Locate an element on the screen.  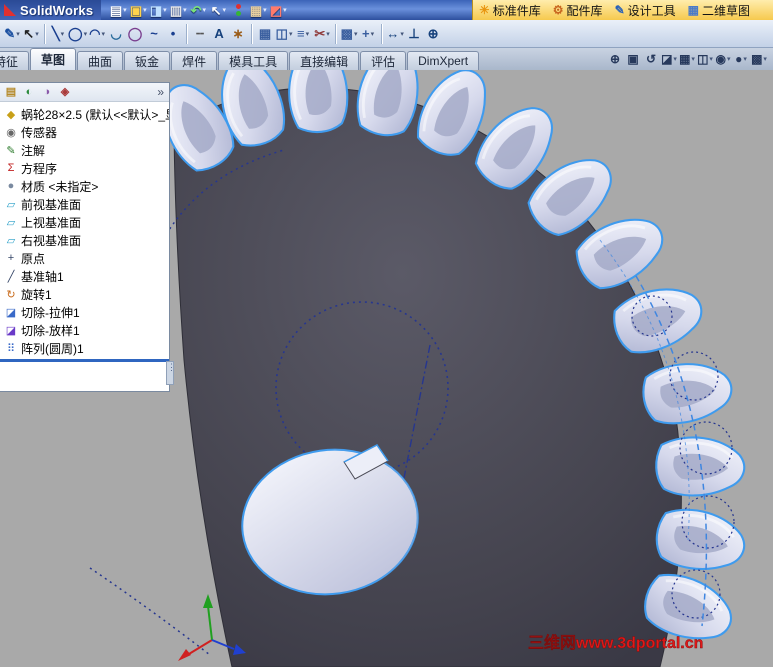
part-icon: ◆ is located at coordinates (11, 114).